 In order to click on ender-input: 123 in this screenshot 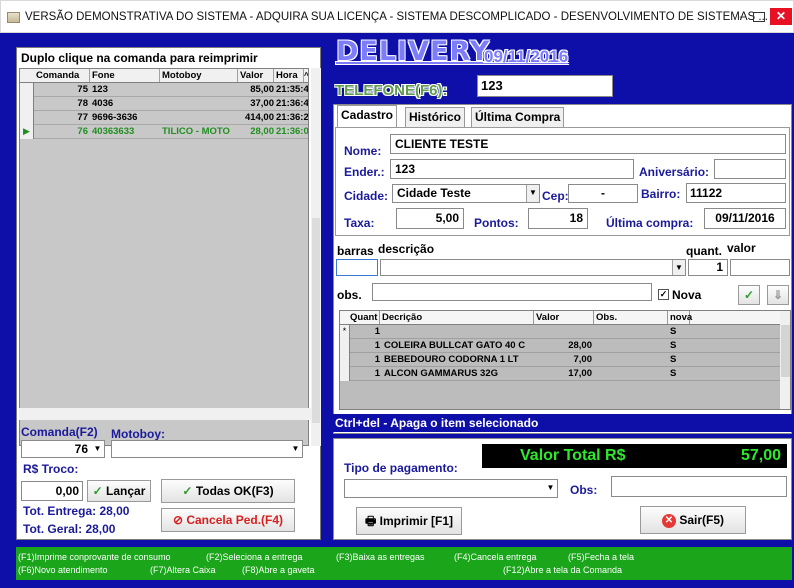, I will do `click(512, 169)`.